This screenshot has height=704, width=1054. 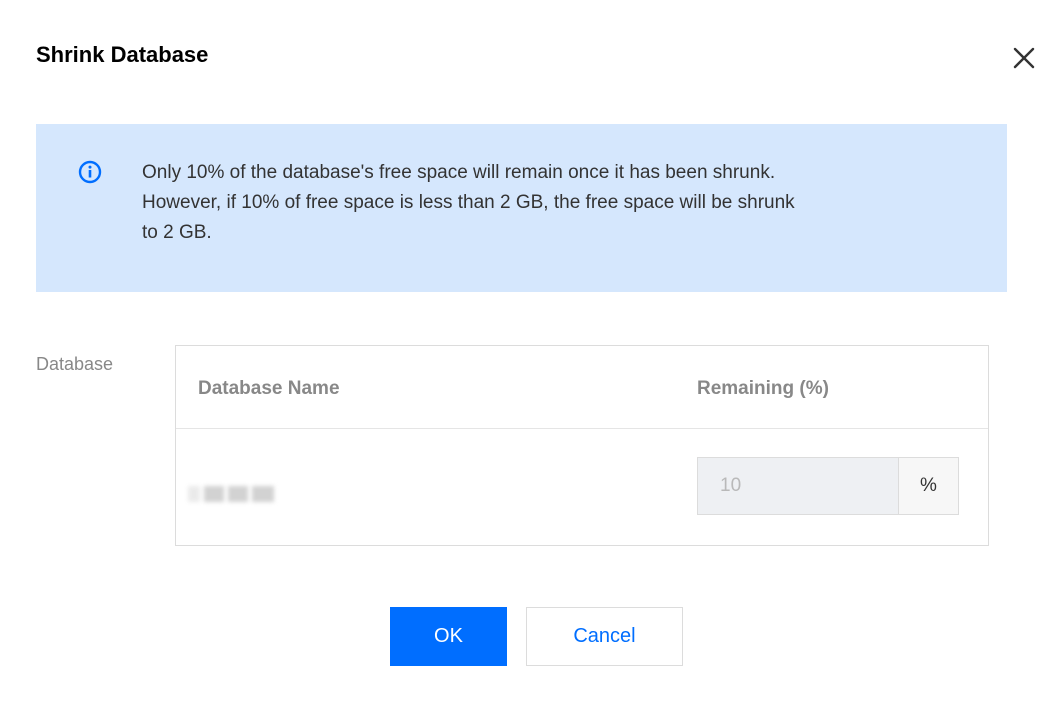 I want to click on ok-button: OK, so click(x=448, y=636).